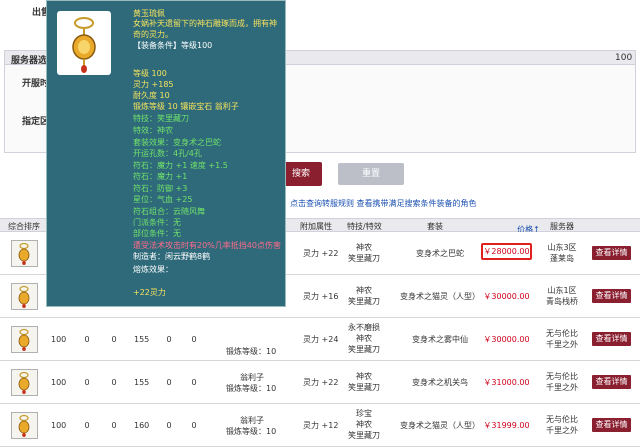 The width and height of the screenshot is (640, 447). I want to click on tooltip-combo: 符石组合：云随风舞, so click(169, 211).